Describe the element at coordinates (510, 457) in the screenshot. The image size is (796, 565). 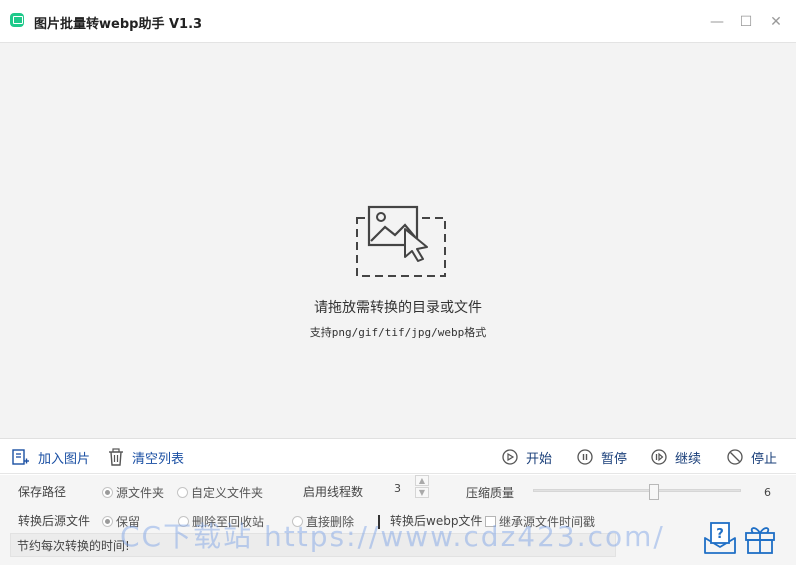
I see `play-icon` at that location.